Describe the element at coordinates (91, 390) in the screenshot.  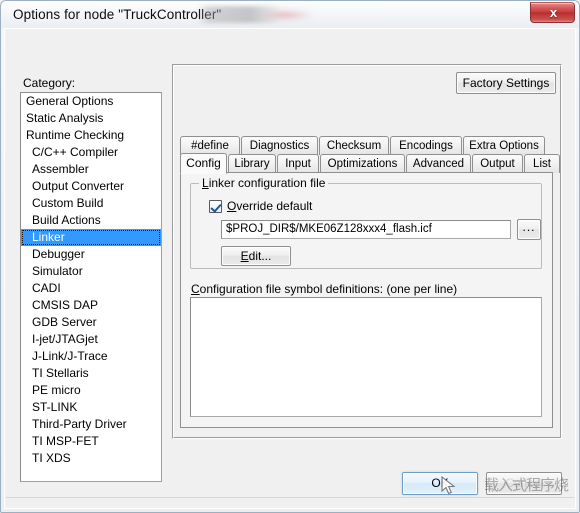
I see `category-item-pe-micro: PE micro` at that location.